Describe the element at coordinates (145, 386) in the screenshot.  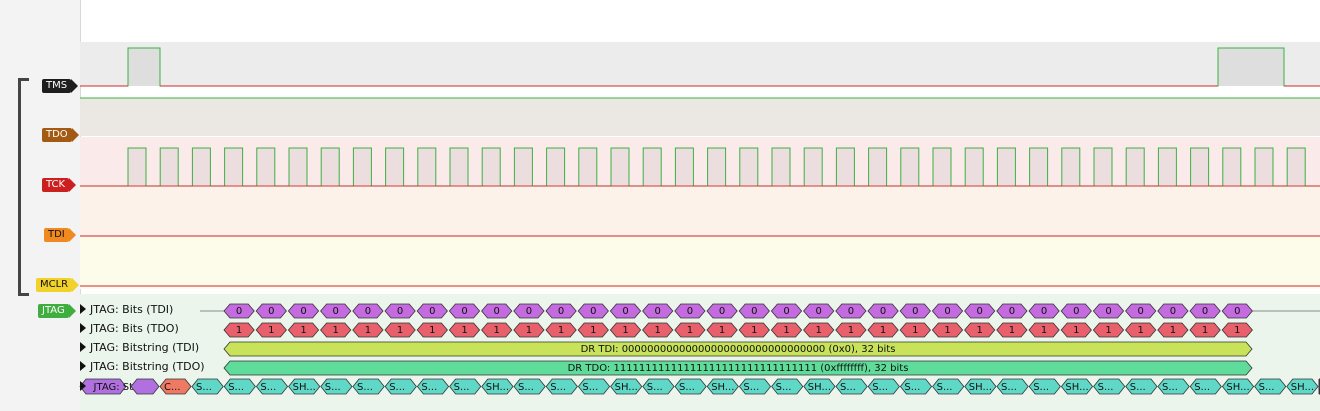
I see `state-annotation` at that location.